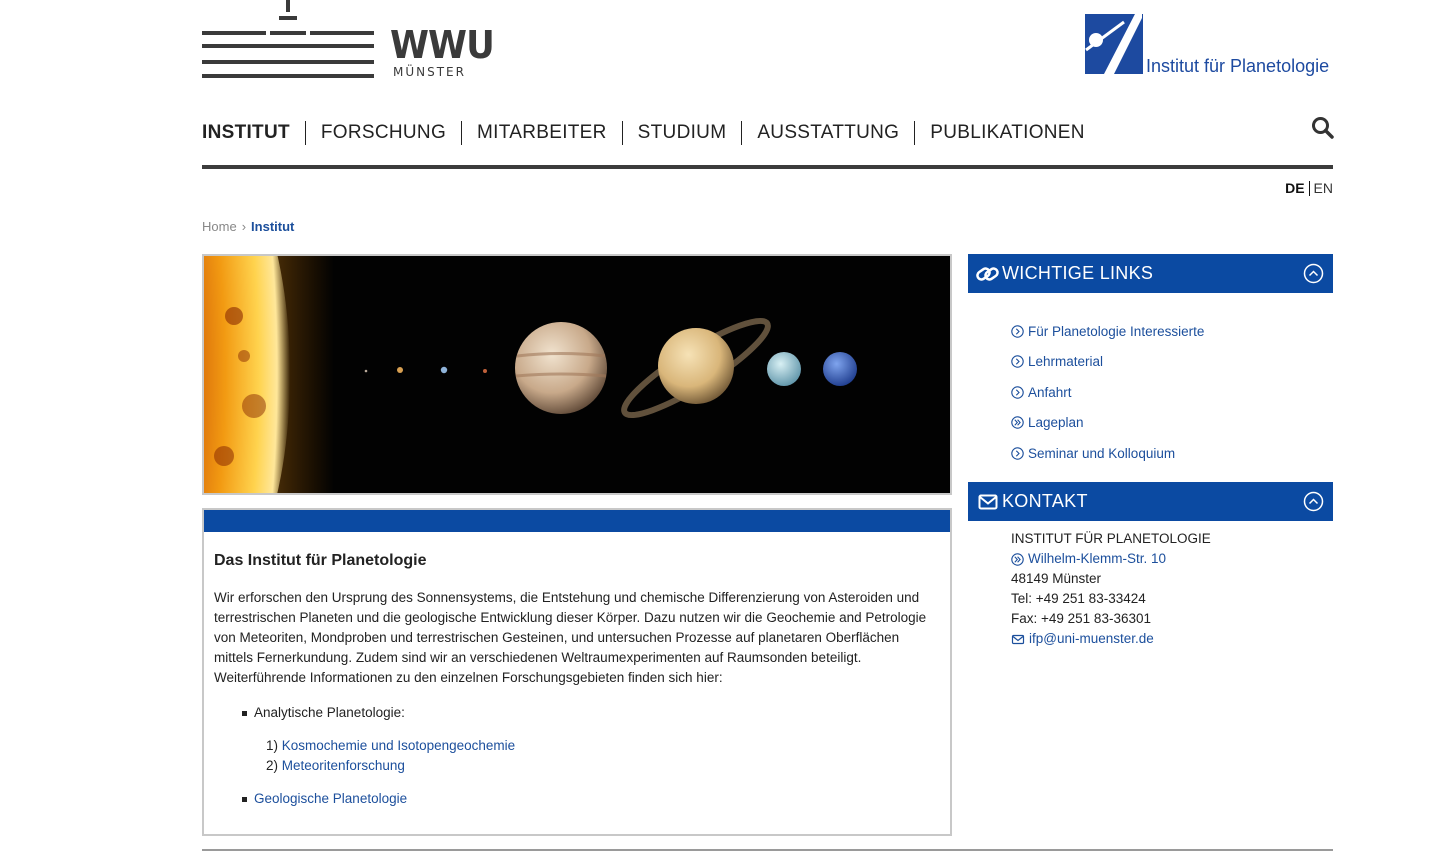 This screenshot has width=1454, height=851. Describe the element at coordinates (1209, 45) in the screenshot. I see `institute-logo: Institut für Planetologie` at that location.